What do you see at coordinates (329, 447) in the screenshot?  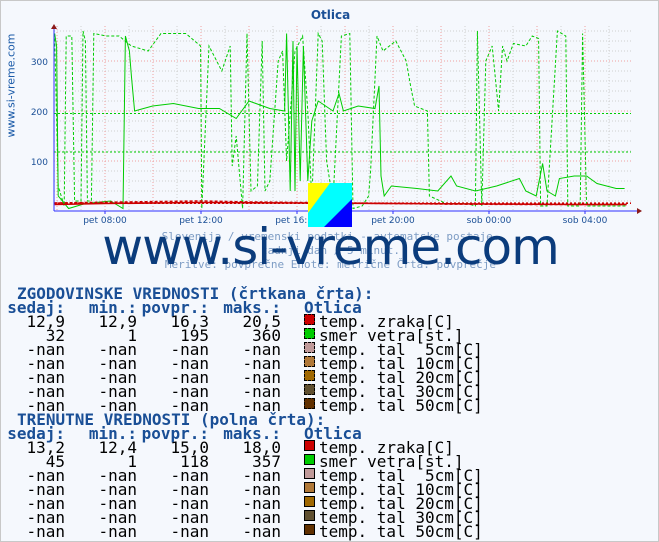 I see `current-table-row: 13,2 12,4 15,0 18,0 temp. zraka[C]` at bounding box center [329, 447].